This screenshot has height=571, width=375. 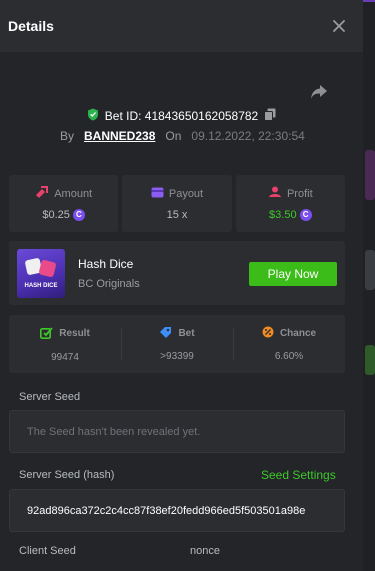 I want to click on bet-id-text: Bet ID: 41843650162058782, so click(x=181, y=116).